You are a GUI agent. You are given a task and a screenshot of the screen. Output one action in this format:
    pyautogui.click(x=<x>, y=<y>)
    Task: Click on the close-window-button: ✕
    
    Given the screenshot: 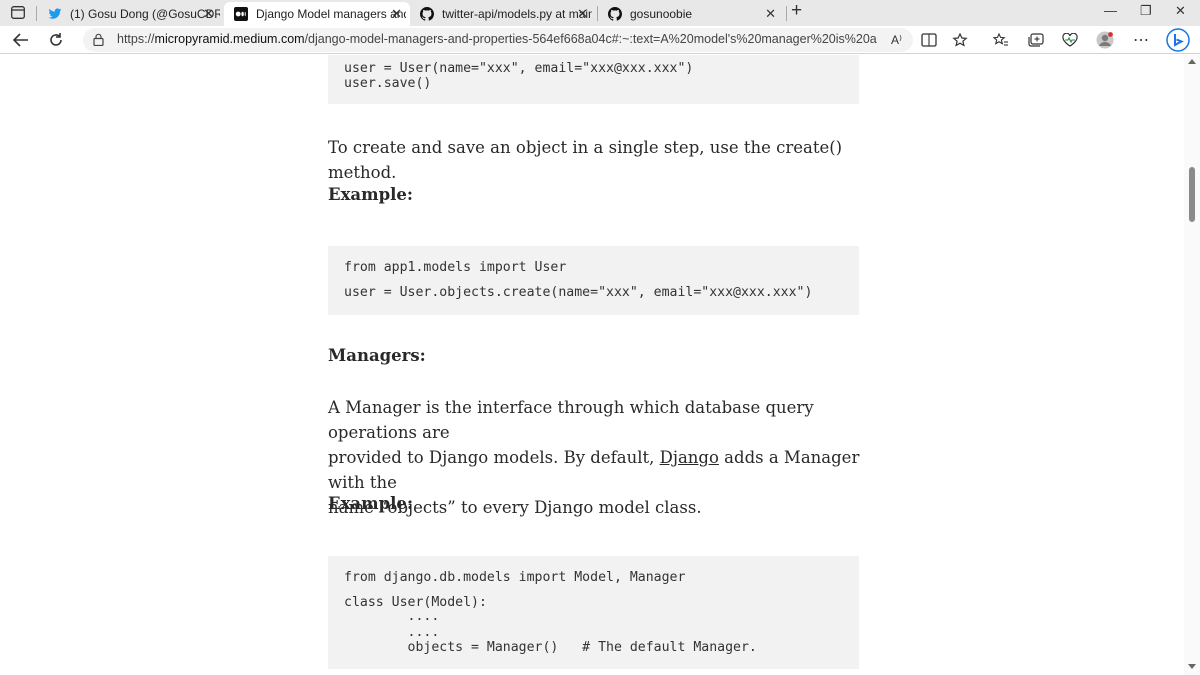 What is the action you would take?
    pyautogui.click(x=1180, y=11)
    